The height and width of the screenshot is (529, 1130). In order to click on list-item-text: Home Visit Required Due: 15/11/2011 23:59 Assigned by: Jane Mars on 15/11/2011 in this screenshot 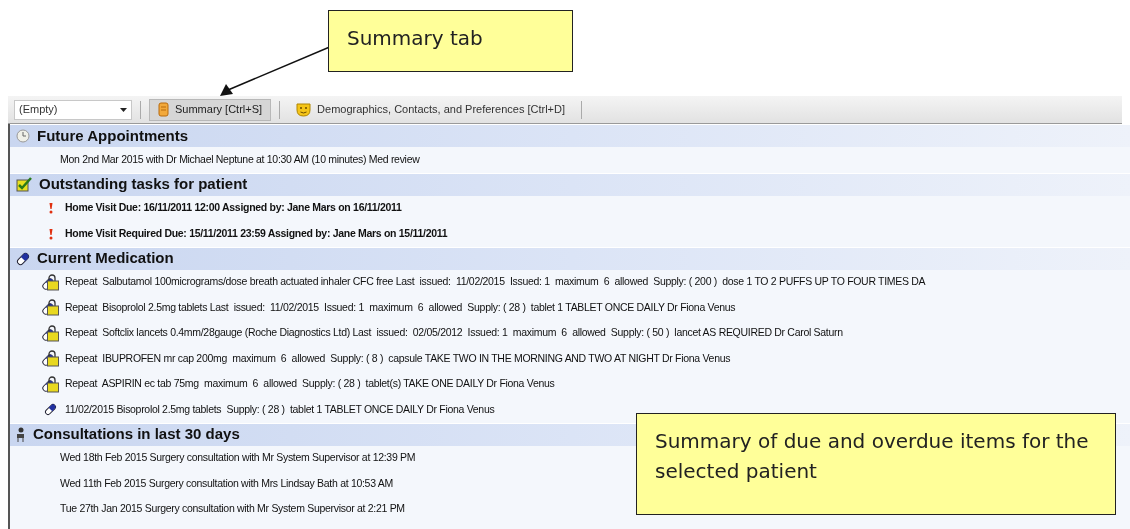, I will do `click(256, 233)`.